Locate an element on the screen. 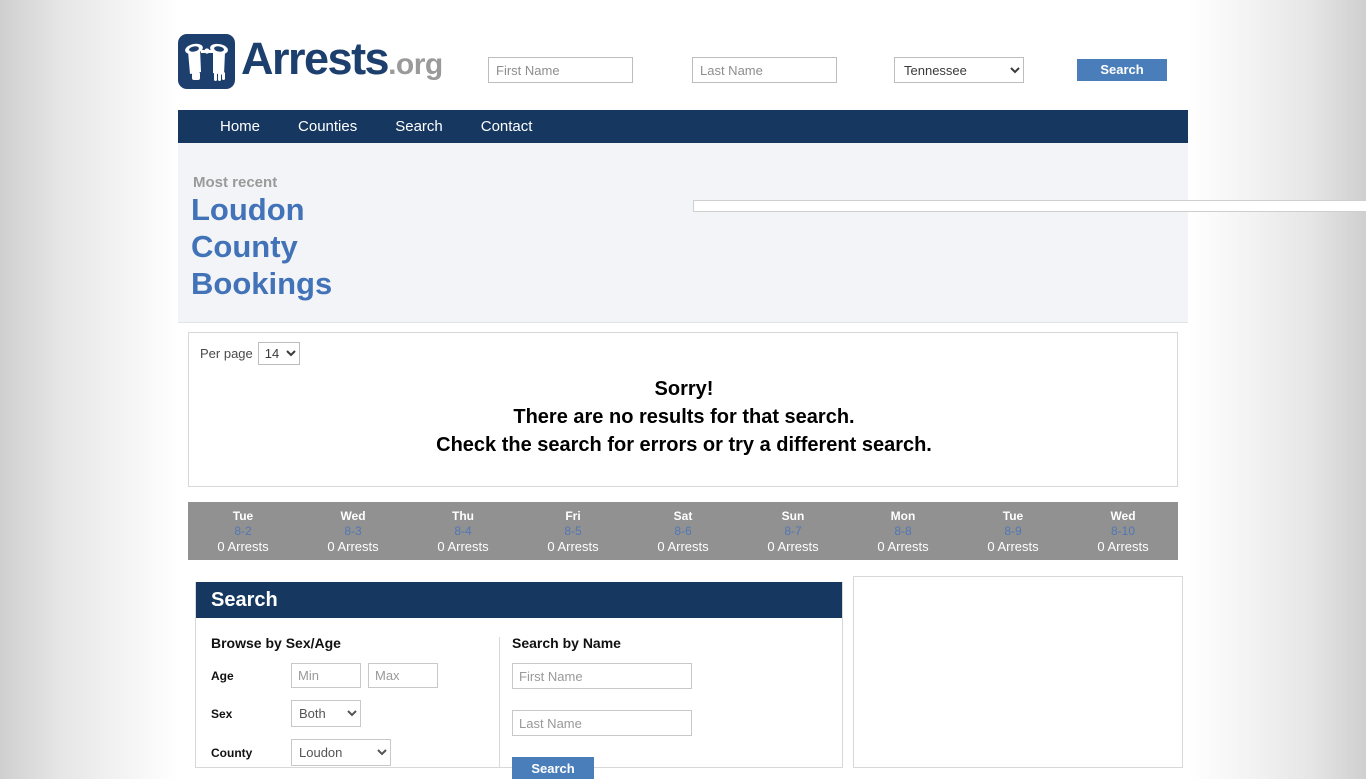  county-select: Loudon is located at coordinates (341, 752).